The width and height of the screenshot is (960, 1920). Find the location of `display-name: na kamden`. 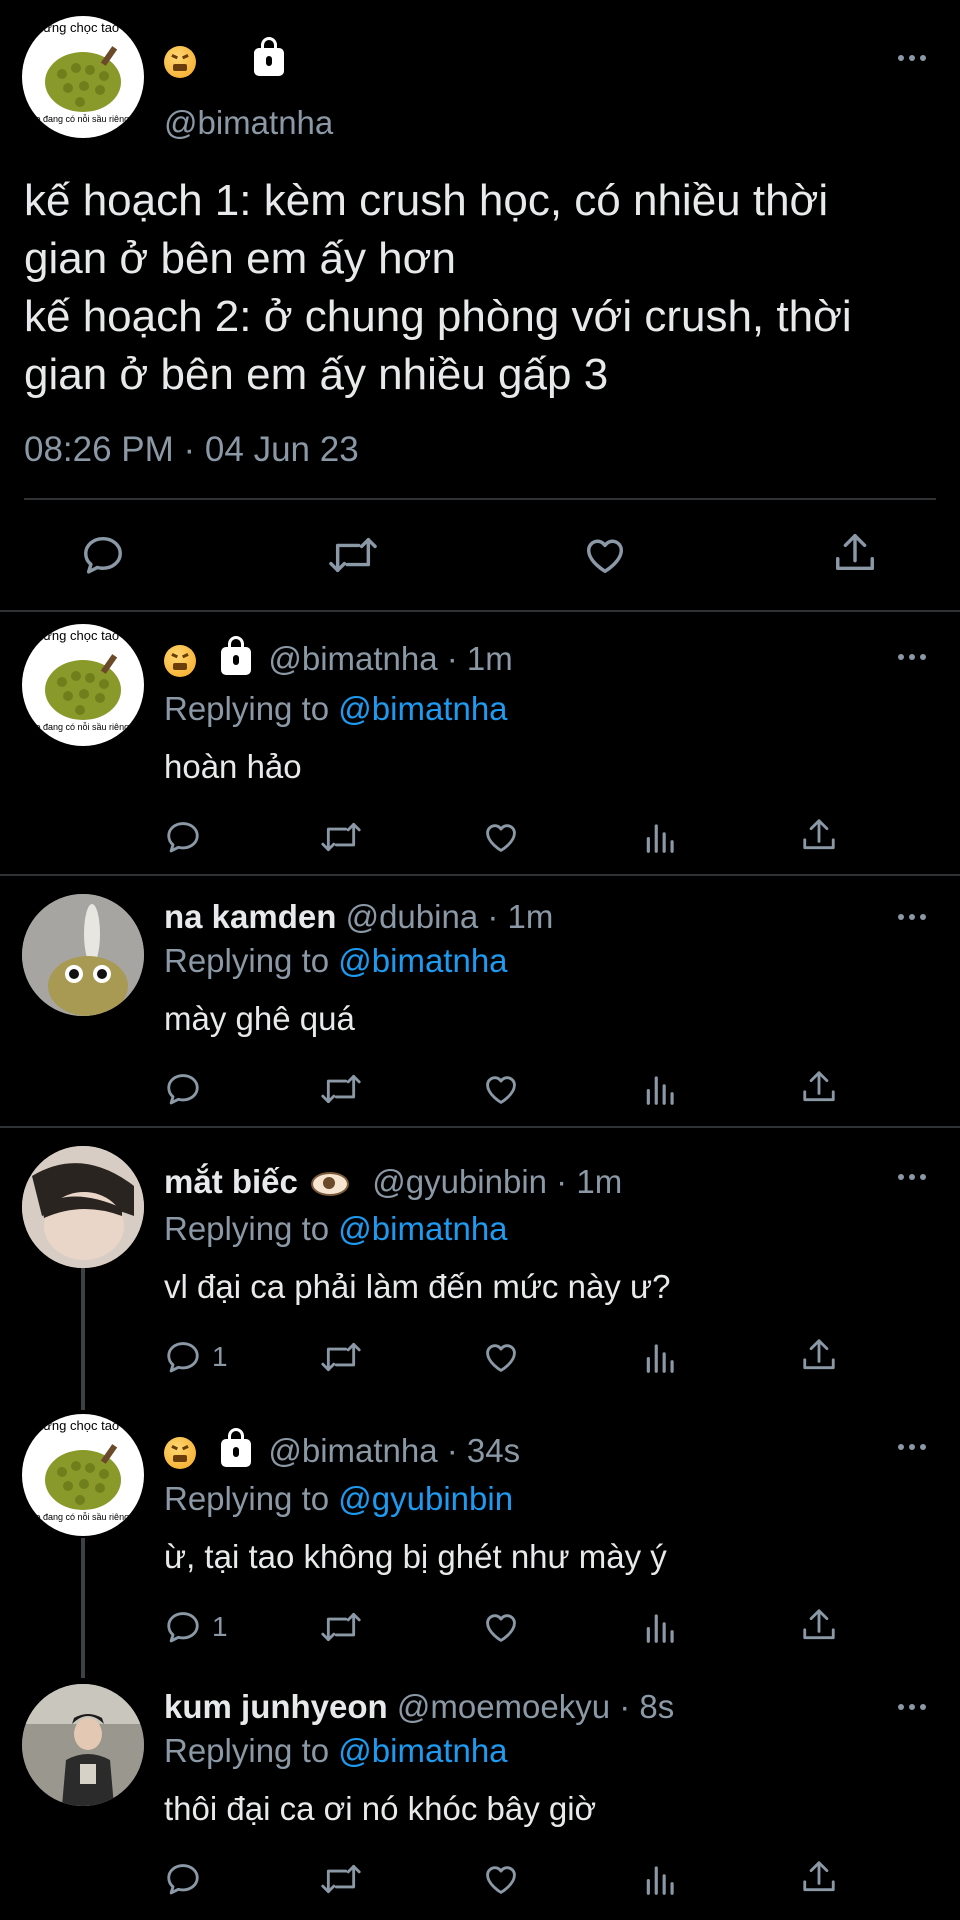

display-name: na kamden is located at coordinates (250, 916).